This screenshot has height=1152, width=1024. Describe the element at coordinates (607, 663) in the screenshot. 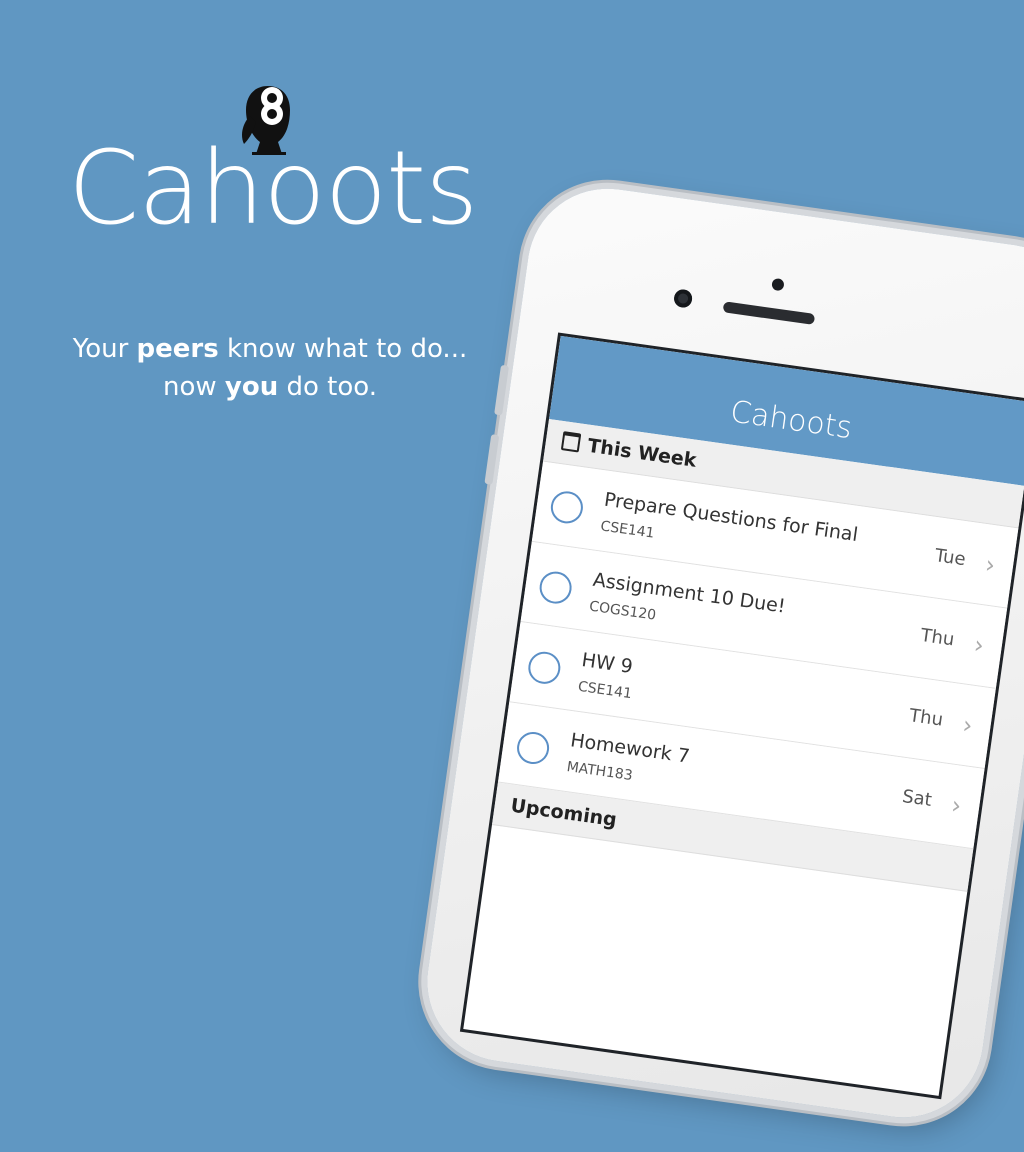

I see `task-title: HW 9` at that location.